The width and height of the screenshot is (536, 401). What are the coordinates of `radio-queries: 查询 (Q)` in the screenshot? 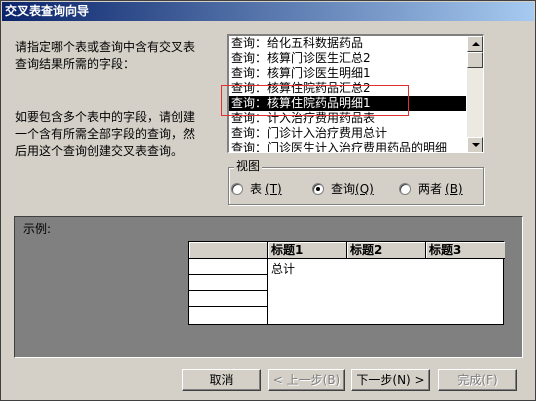 It's located at (343, 189).